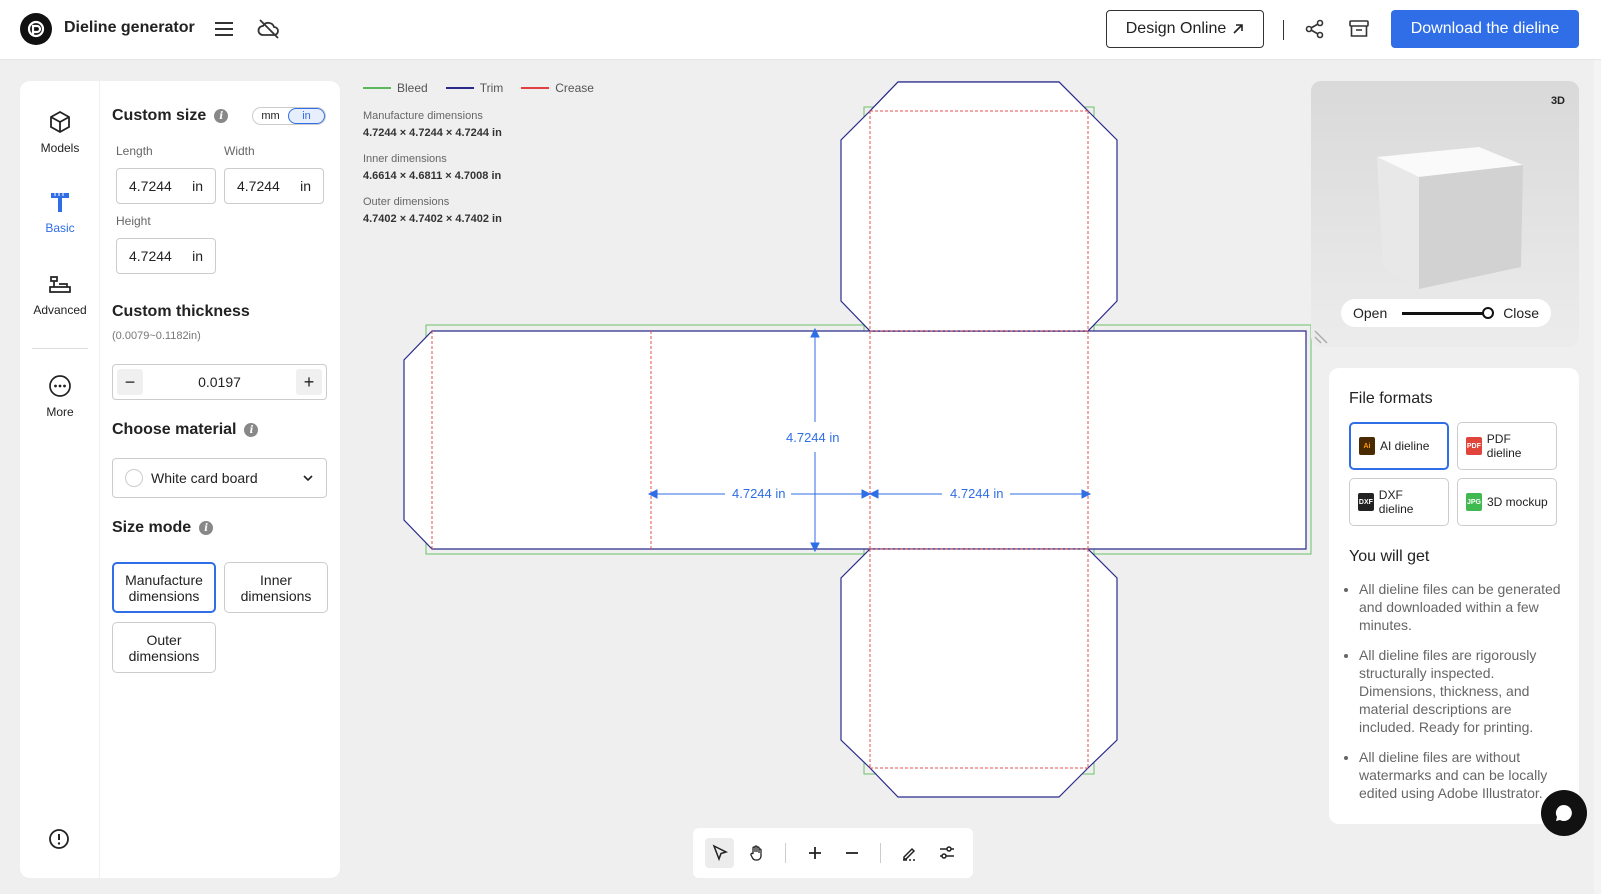 This screenshot has width=1601, height=894. Describe the element at coordinates (1176, 28) in the screenshot. I see `design-online-label: Design Online` at that location.